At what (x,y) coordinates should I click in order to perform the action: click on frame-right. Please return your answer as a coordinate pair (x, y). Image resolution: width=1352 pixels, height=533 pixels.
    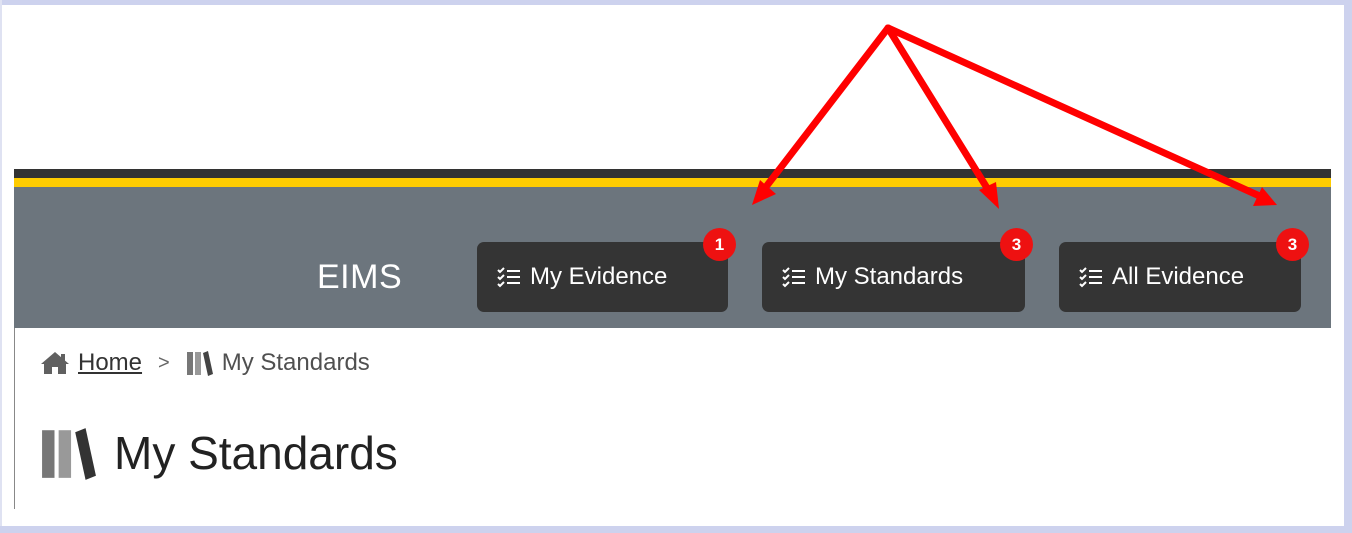
    Looking at the image, I should click on (1348, 266).